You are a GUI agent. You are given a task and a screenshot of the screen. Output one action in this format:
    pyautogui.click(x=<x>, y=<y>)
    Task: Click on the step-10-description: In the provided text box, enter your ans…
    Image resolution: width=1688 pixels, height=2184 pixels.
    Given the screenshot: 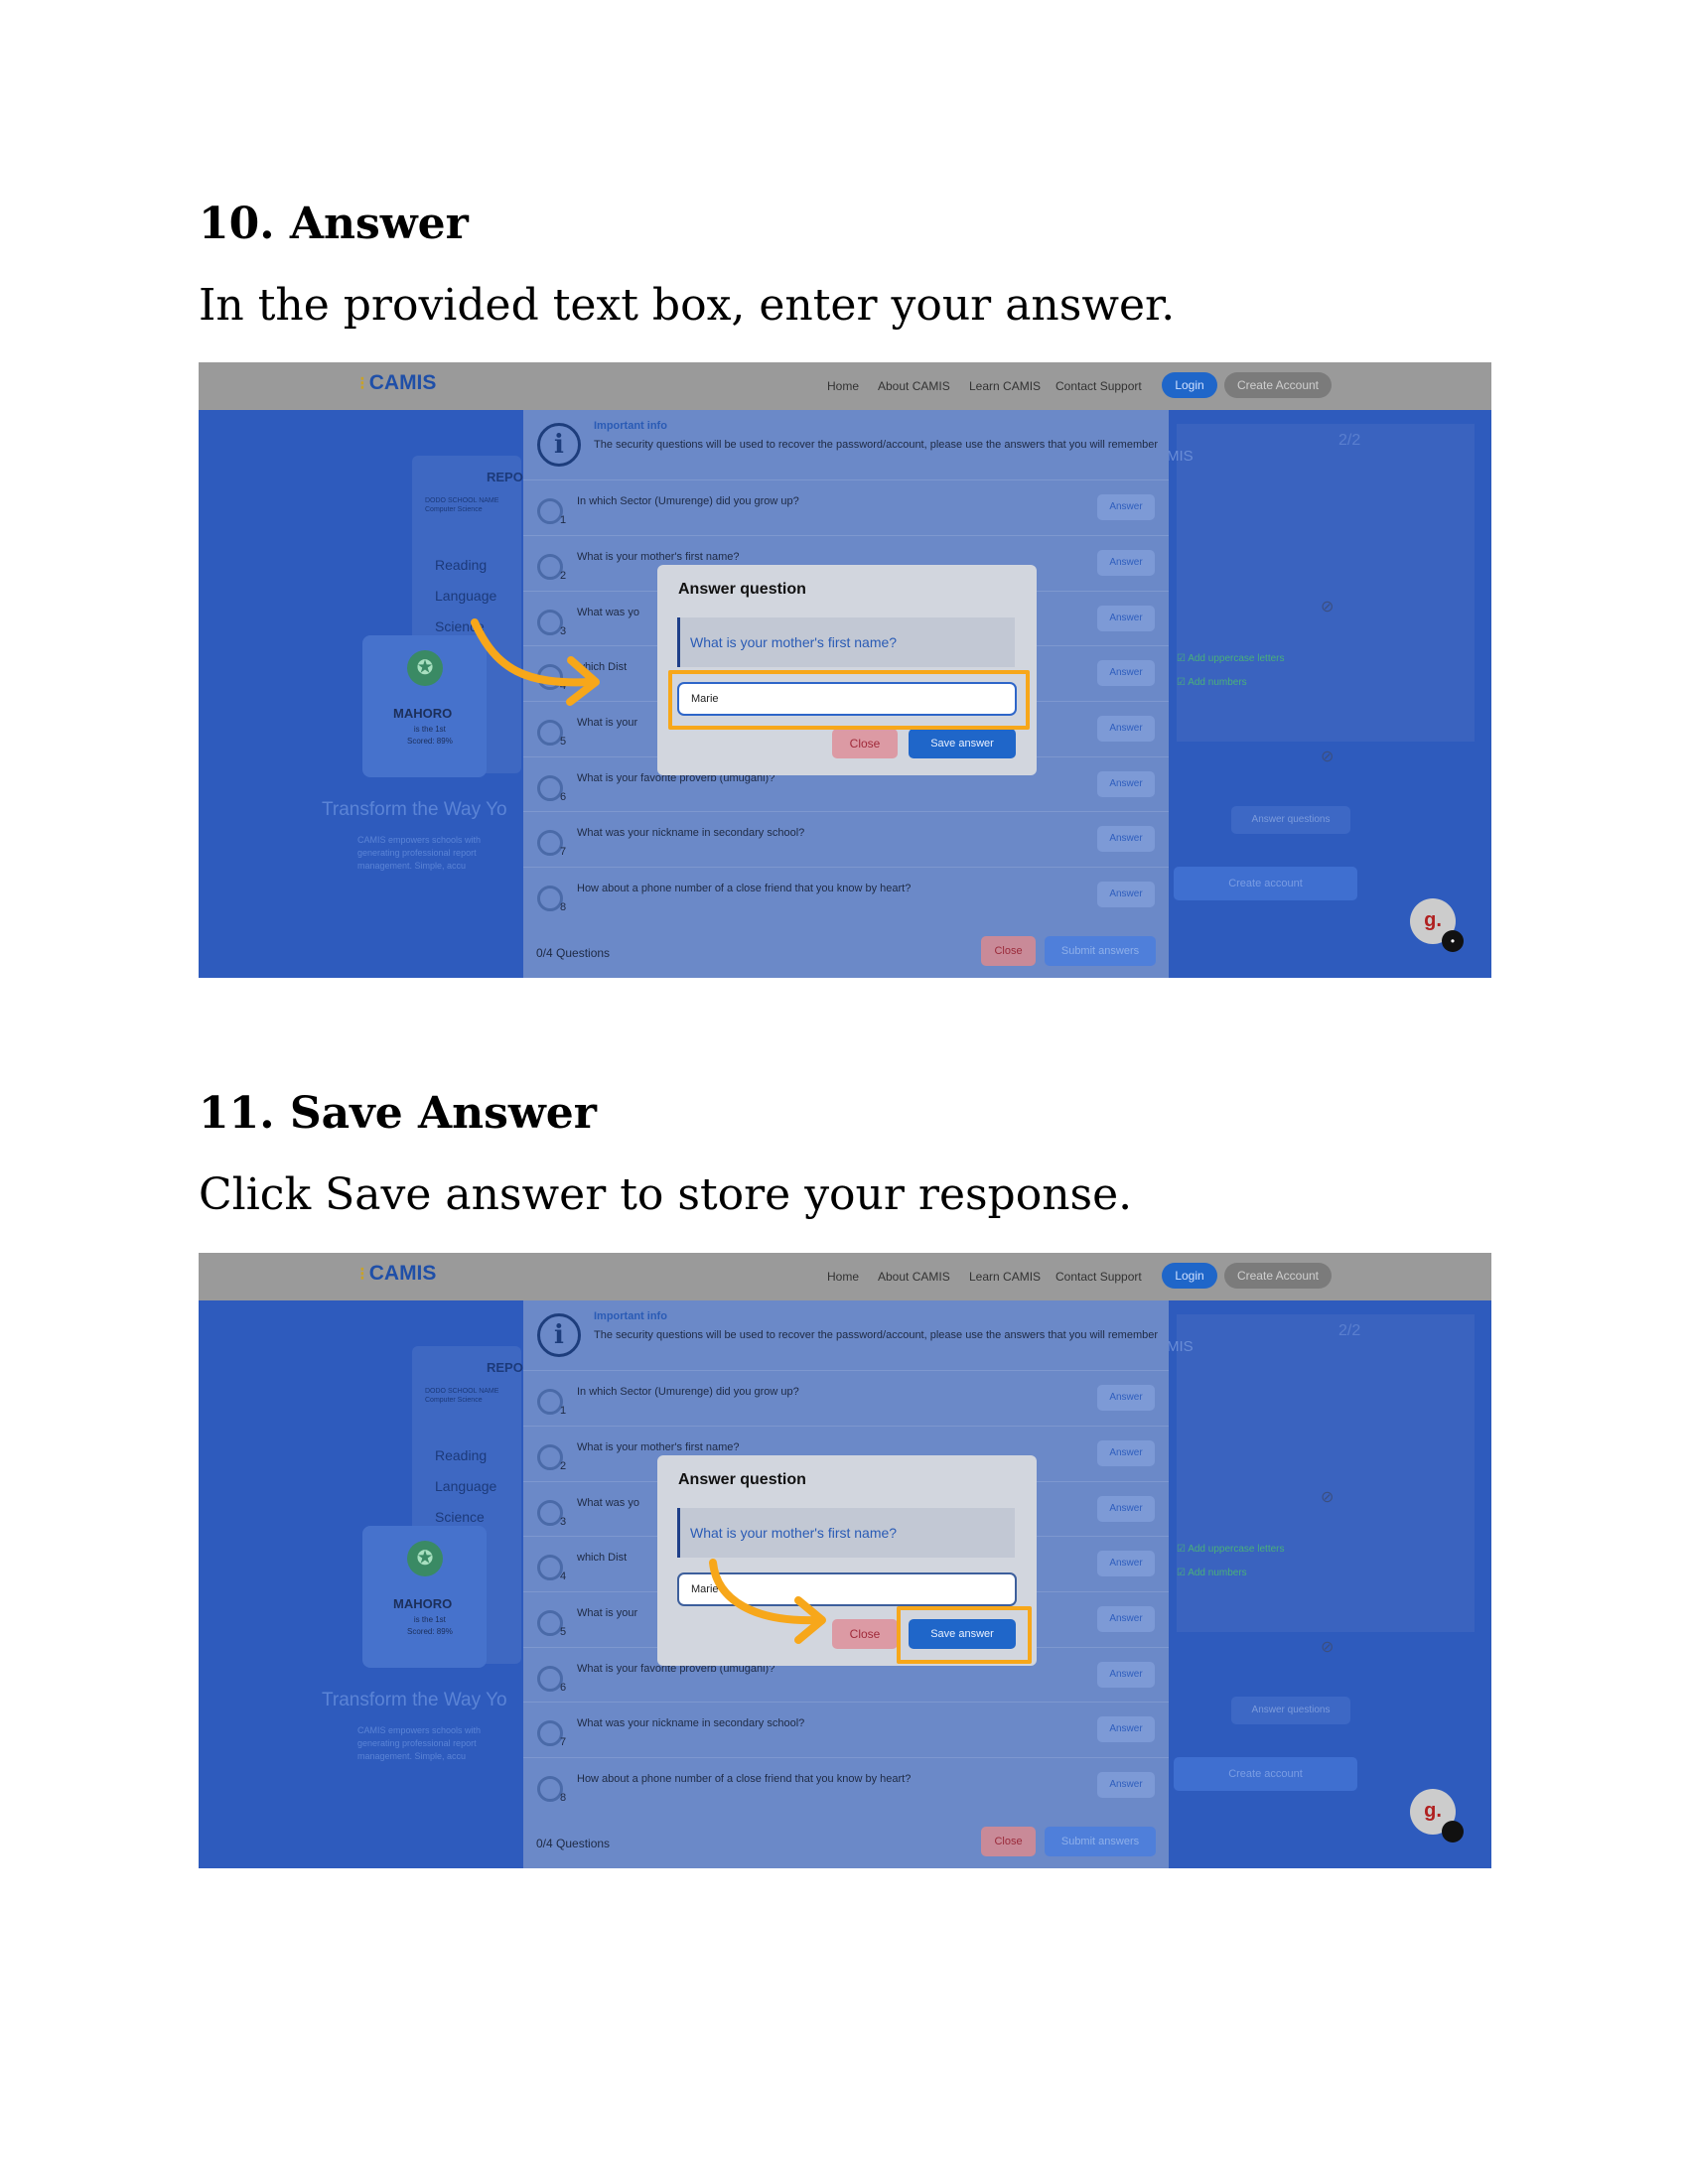 What is the action you would take?
    pyautogui.click(x=687, y=305)
    